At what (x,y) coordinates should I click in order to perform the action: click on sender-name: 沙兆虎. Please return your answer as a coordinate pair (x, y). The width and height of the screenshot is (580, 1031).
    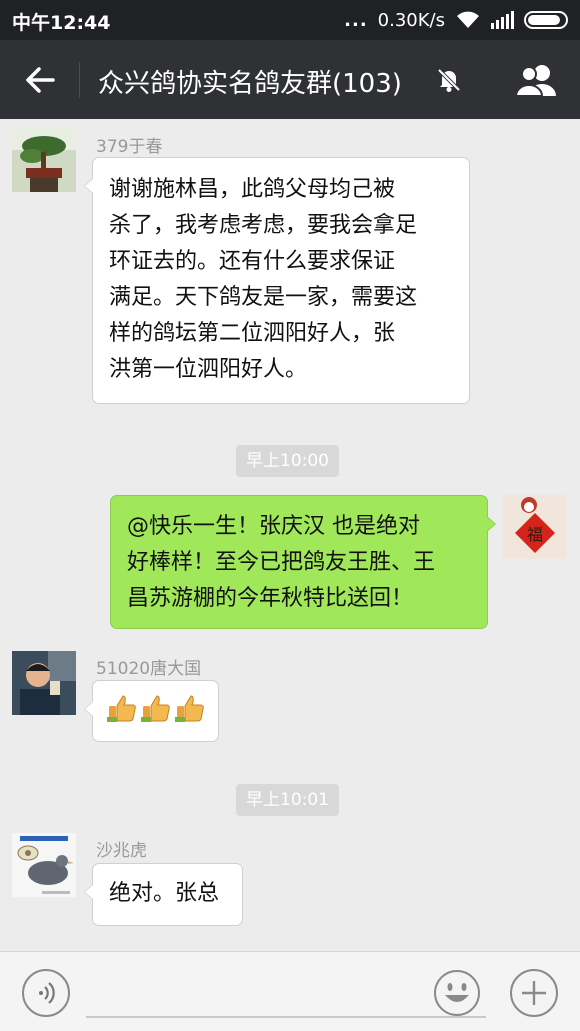
    Looking at the image, I should click on (121, 851).